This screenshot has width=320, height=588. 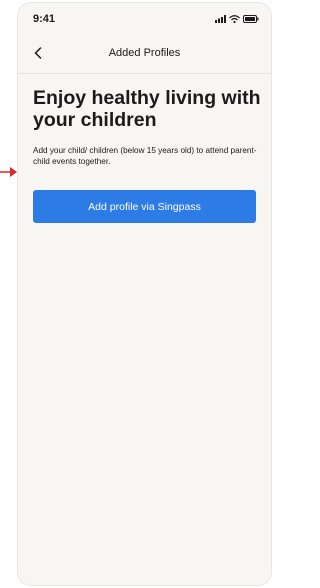 I want to click on red-arrow-icon, so click(x=8, y=172).